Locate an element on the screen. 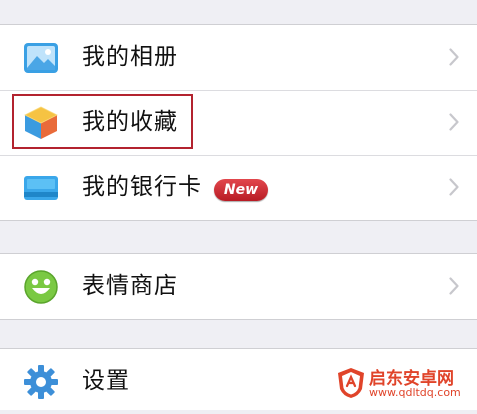  watermark: 启东安卓网 www.qdltdq.com is located at coordinates (402, 383).